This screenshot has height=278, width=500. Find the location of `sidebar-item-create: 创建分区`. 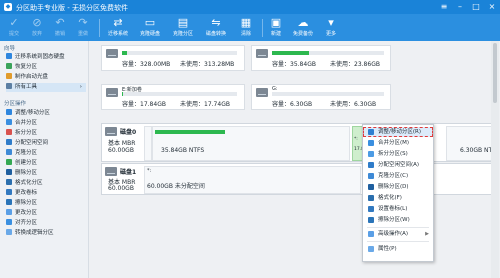

sidebar-item-create: 创建分区 is located at coordinates (46, 163).